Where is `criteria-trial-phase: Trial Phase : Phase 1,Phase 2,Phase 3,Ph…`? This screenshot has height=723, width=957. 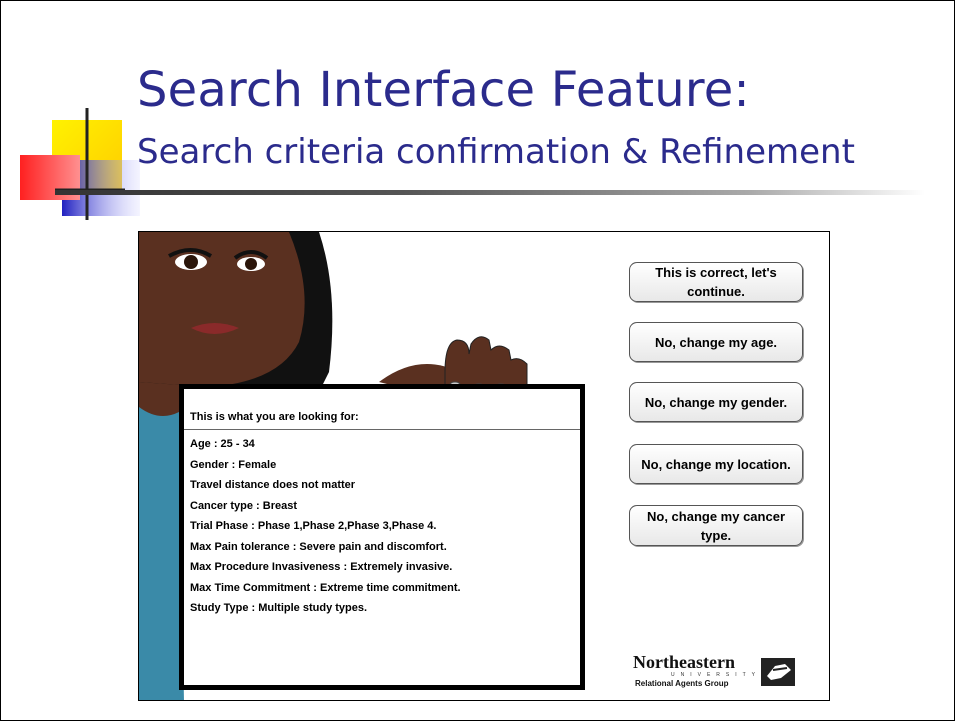 criteria-trial-phase: Trial Phase : Phase 1,Phase 2,Phase 3,Ph… is located at coordinates (313, 526).